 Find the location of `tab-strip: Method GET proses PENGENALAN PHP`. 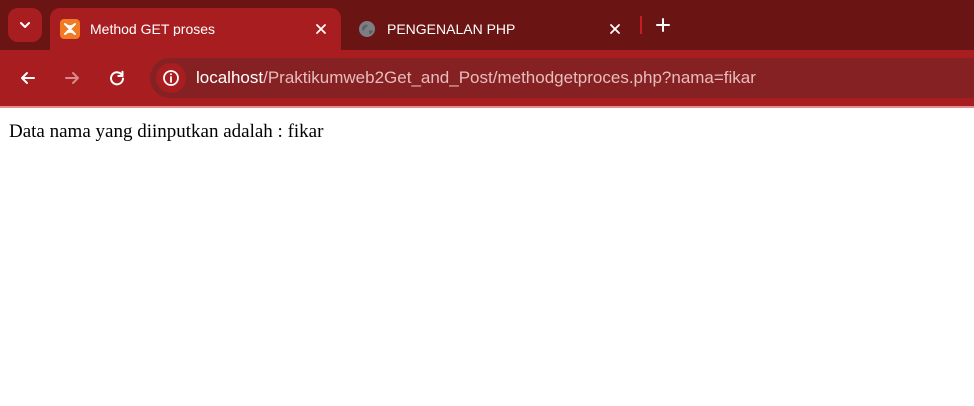

tab-strip: Method GET proses PENGENALAN PHP is located at coordinates (487, 25).